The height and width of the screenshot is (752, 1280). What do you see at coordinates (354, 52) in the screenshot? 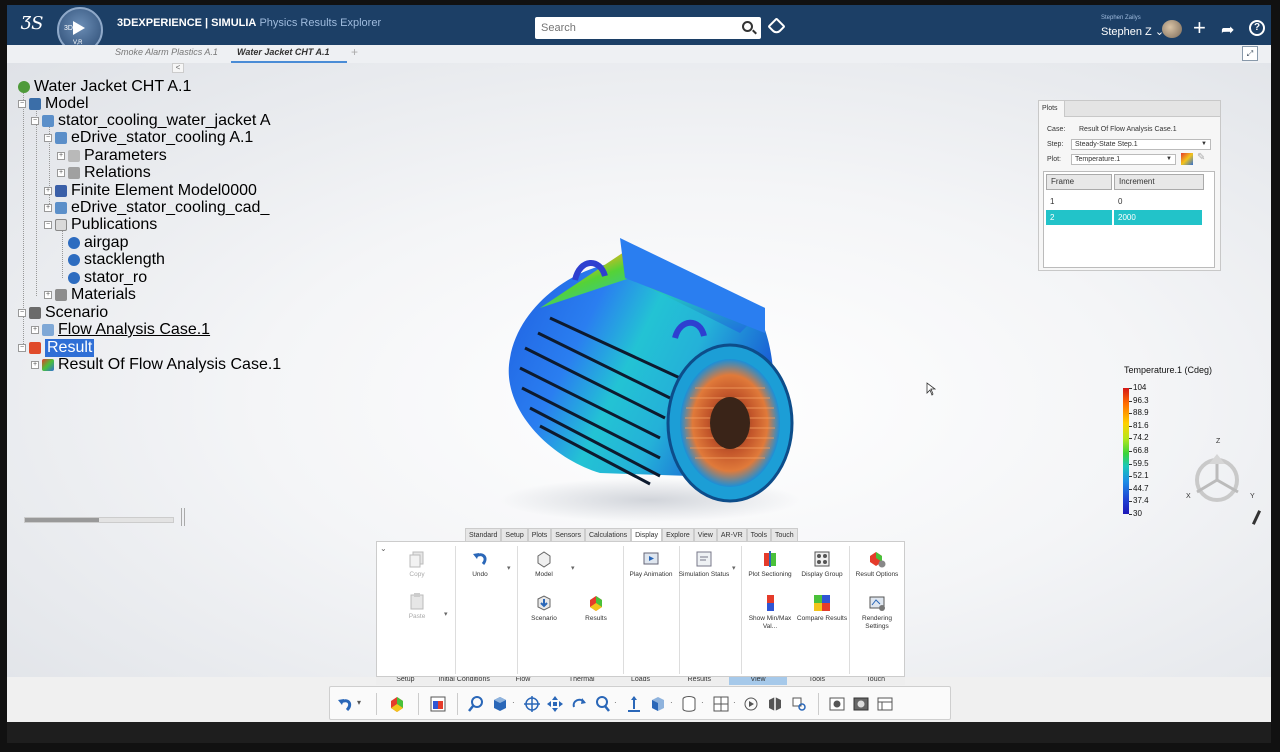
I see `new-tab-icon: +` at bounding box center [354, 52].